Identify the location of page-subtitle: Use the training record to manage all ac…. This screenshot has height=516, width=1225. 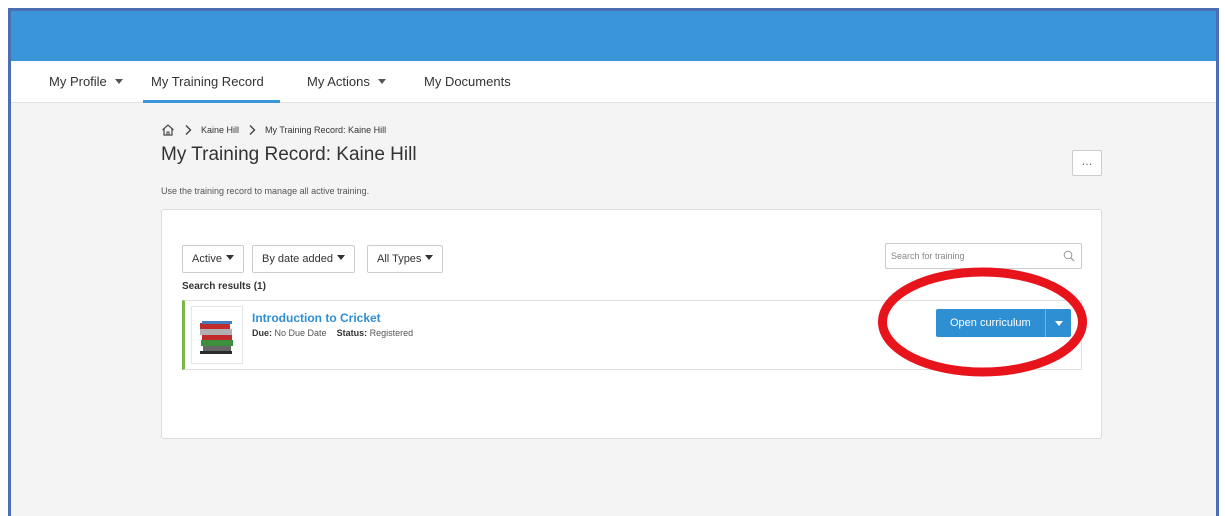
(265, 191).